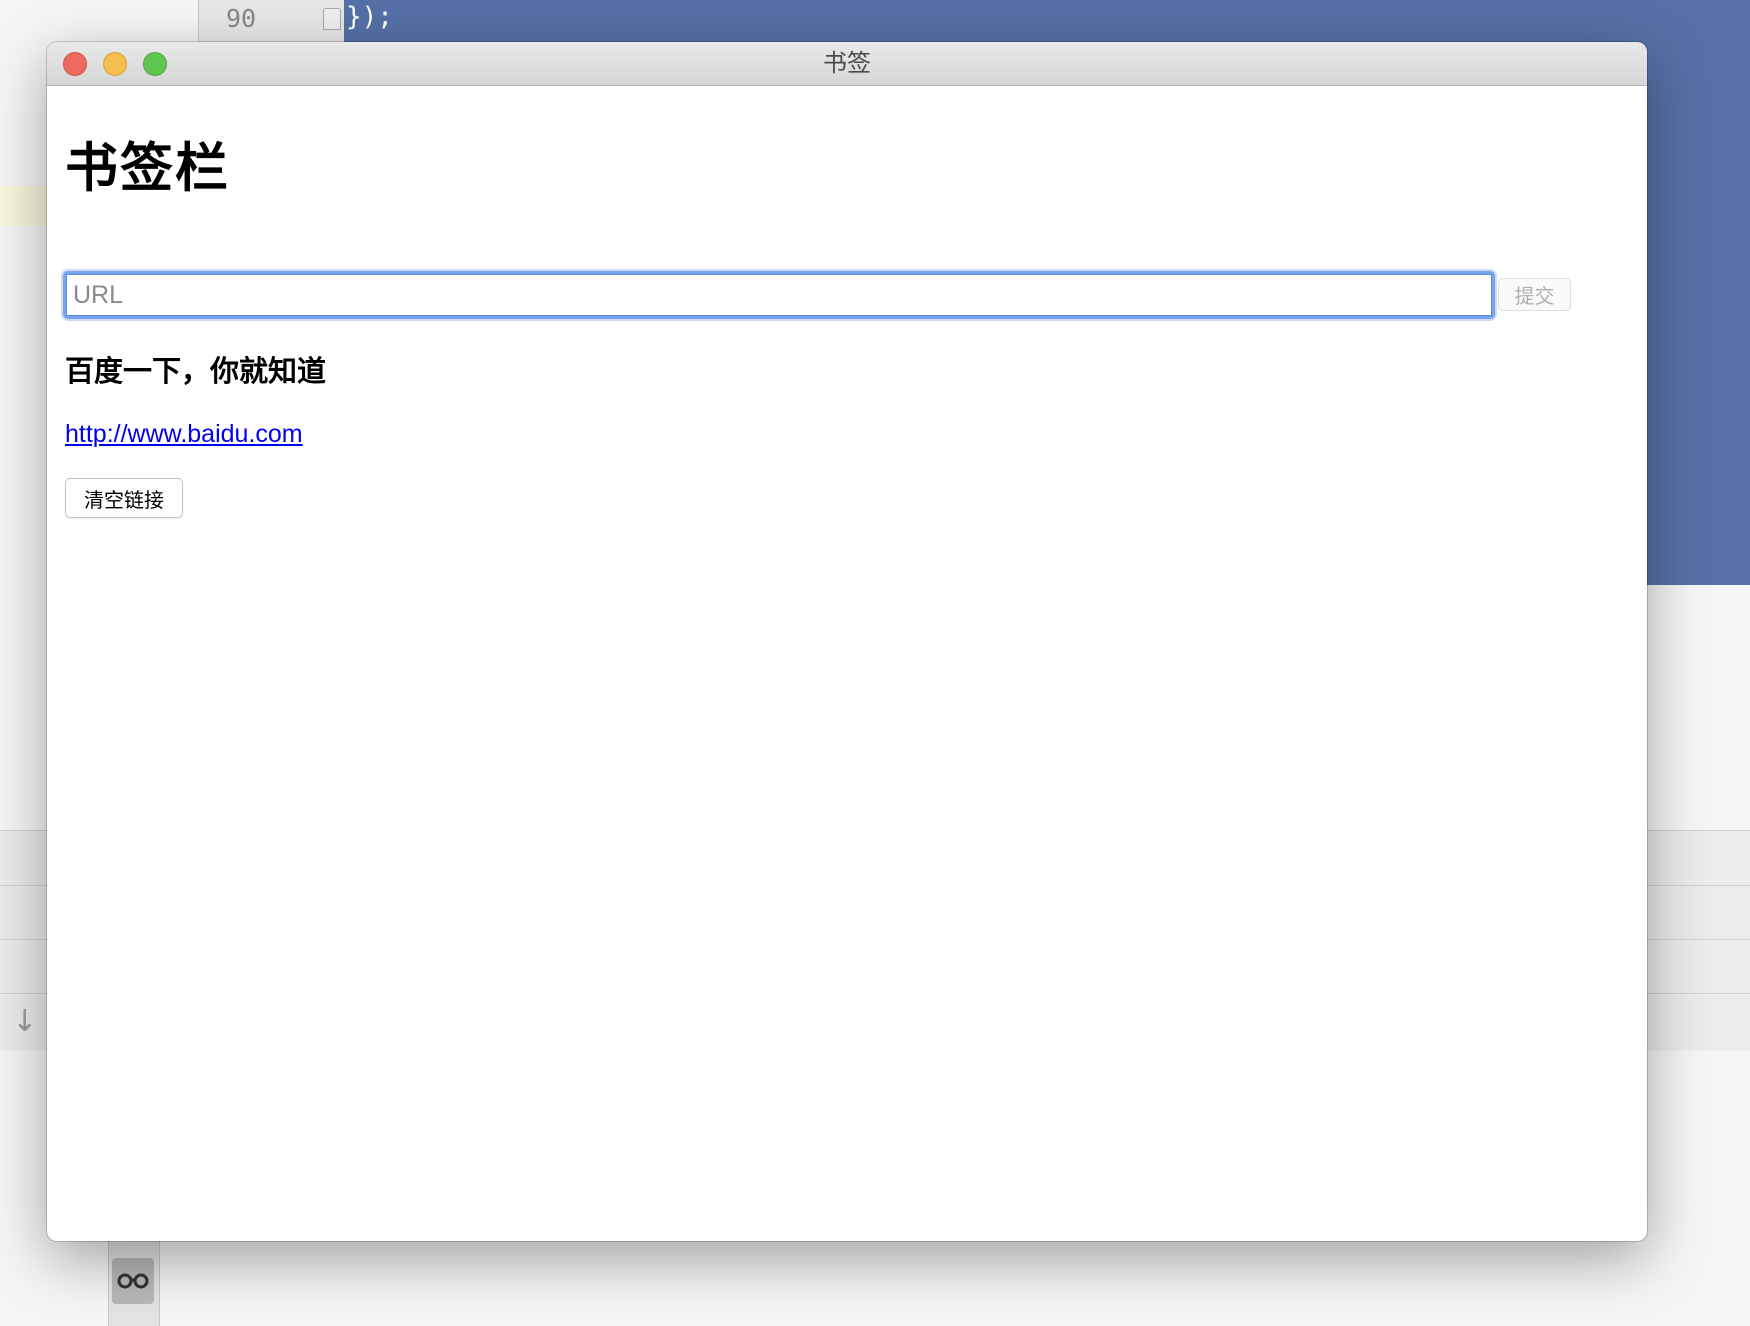 This screenshot has width=1750, height=1326. What do you see at coordinates (75, 64) in the screenshot?
I see `close-button` at bounding box center [75, 64].